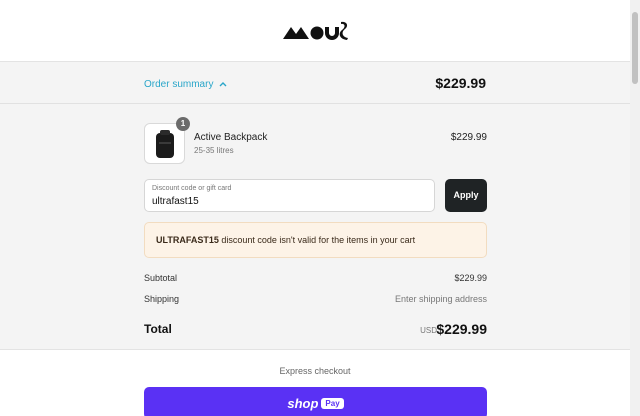  I want to click on error-code: ULTRAFAST15, so click(187, 240).